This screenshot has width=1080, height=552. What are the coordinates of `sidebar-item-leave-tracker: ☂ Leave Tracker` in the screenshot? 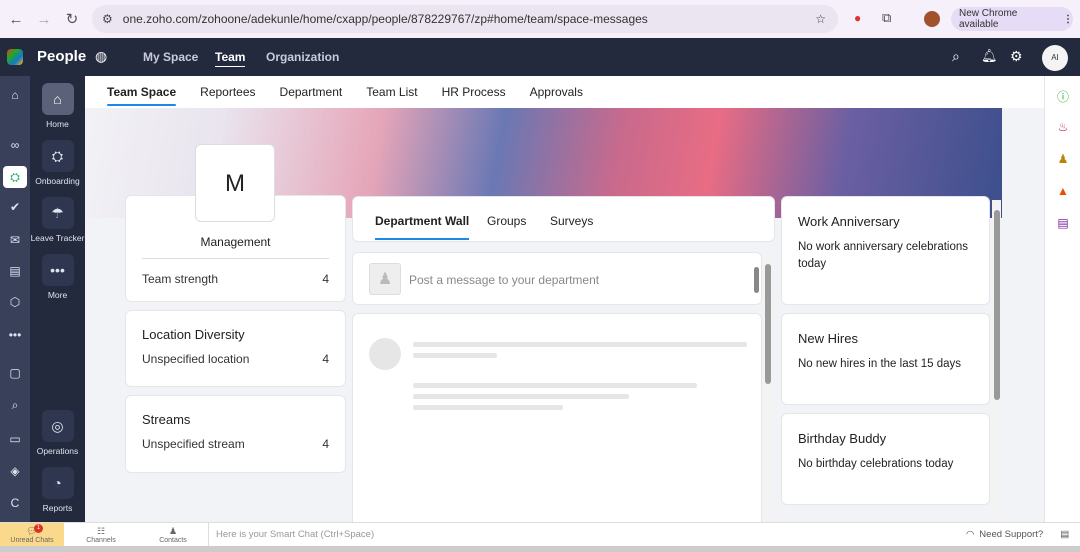 It's located at (57, 220).